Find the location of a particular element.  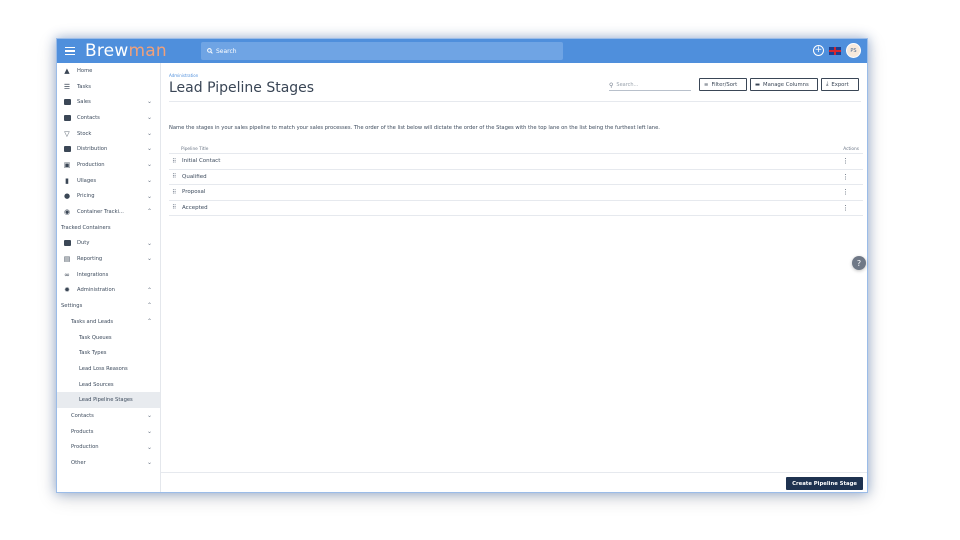

sidebar-item-stock: ▽ Stock ⌄ is located at coordinates (108, 134).